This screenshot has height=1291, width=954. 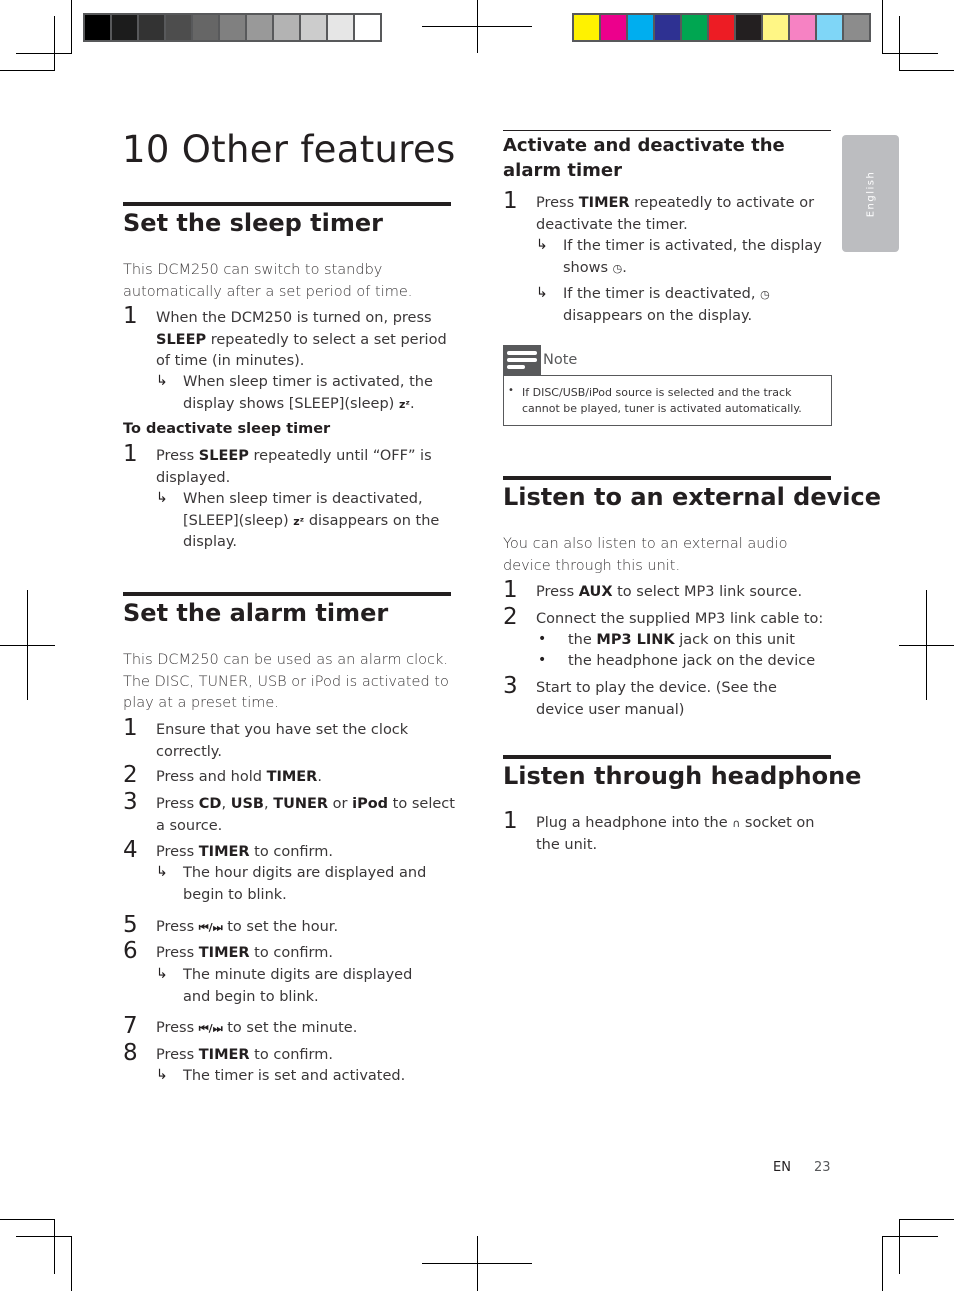 I want to click on step-text: Press and hold, so click(x=211, y=777).